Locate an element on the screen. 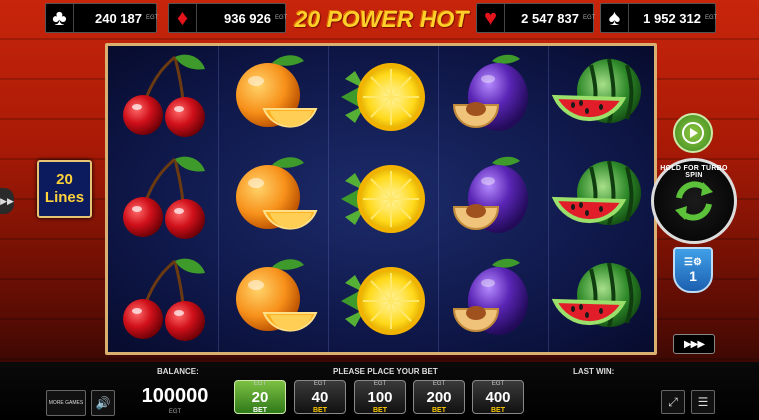 The width and height of the screenshot is (759, 420). bet-button: EGT 20 BET is located at coordinates (260, 397).